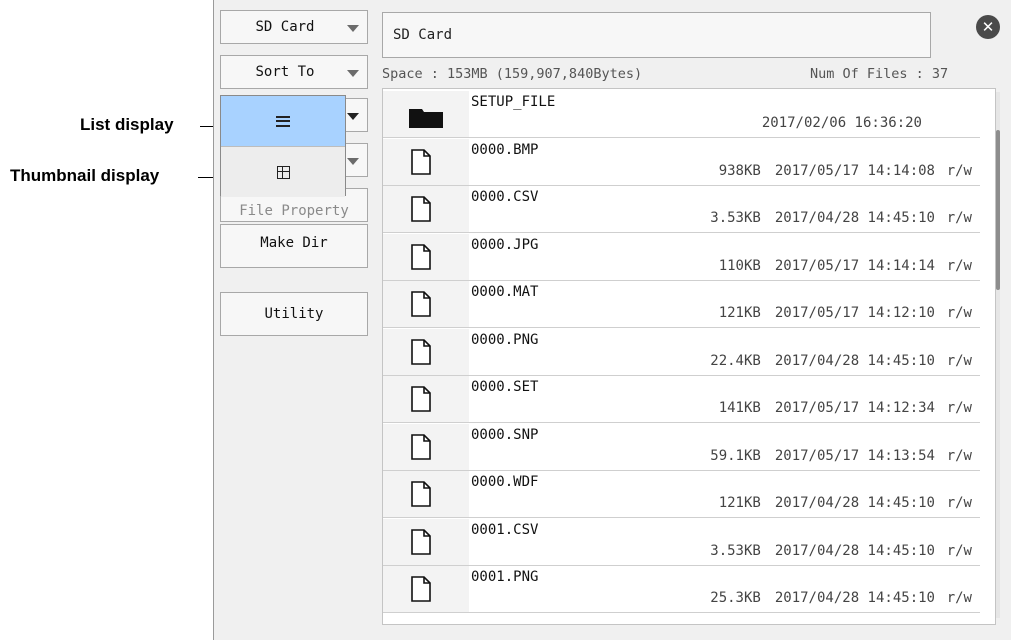 This screenshot has width=1011, height=640. I want to click on file-row: 0000.CSV 3.53KB 2017/04/28 14:45:10 r/w, so click(681, 209).